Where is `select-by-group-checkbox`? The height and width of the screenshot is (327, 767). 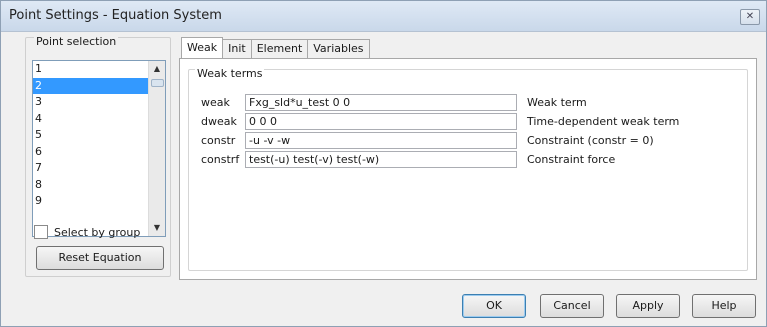
select-by-group-checkbox is located at coordinates (41, 232).